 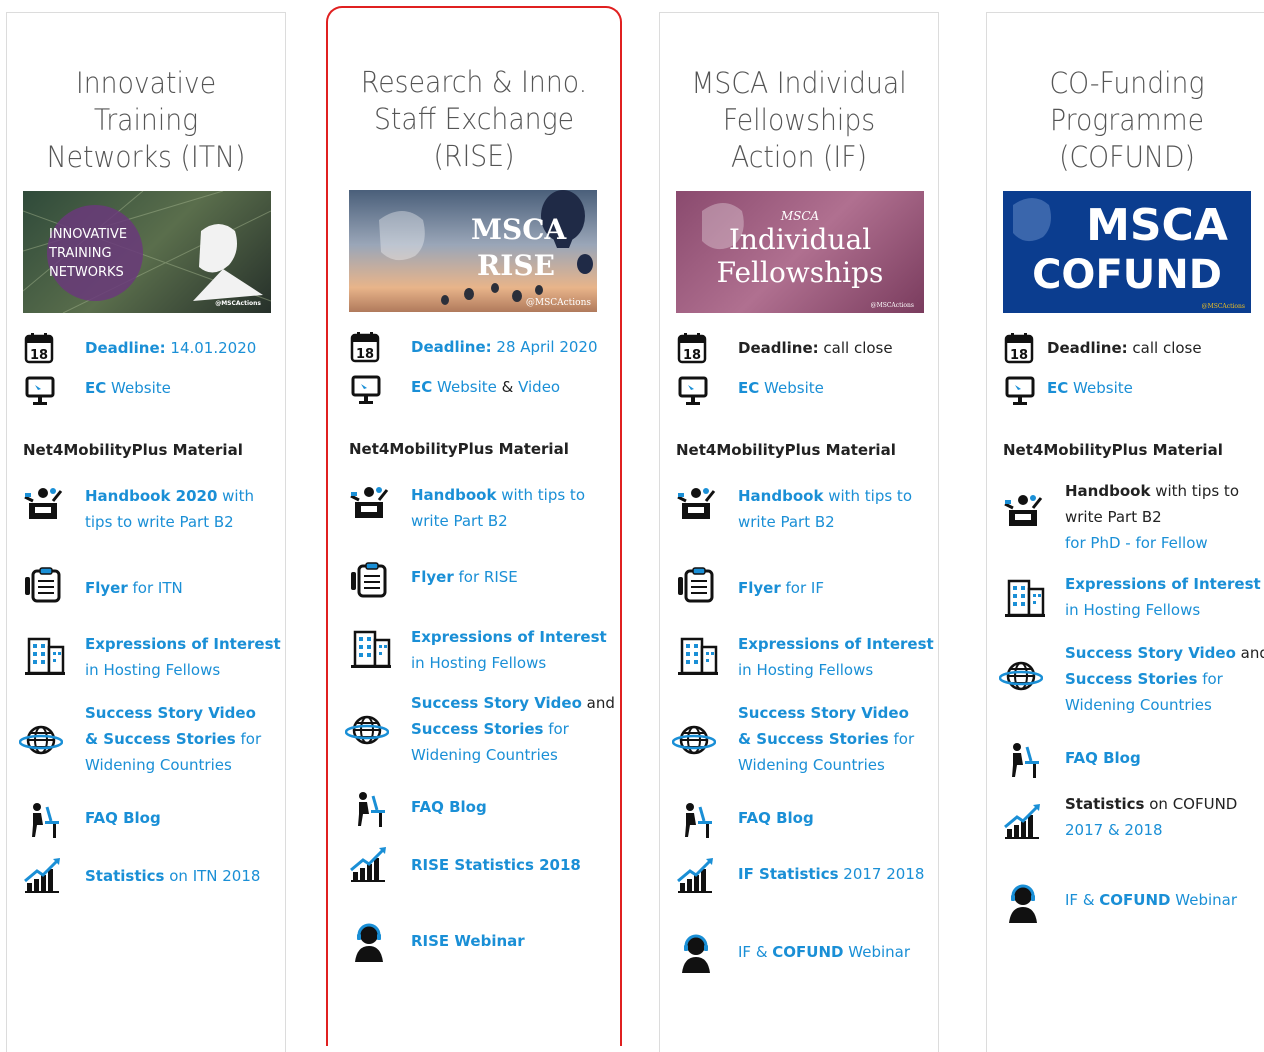 What do you see at coordinates (147, 252) in the screenshot?
I see `itn-banner-image: INNOVATIVE TRAINING NETWORKS @MSCActions` at bounding box center [147, 252].